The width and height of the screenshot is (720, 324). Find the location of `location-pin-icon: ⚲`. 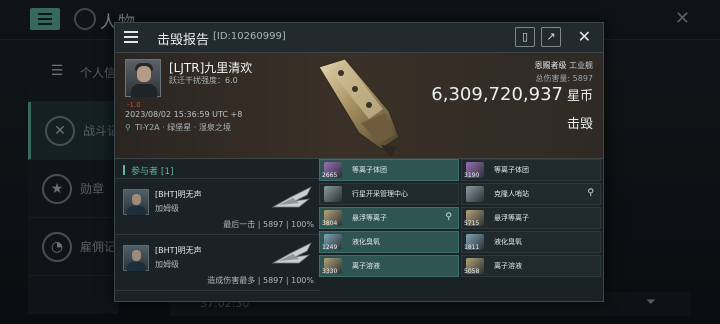

location-pin-icon: ⚲ is located at coordinates (128, 127).